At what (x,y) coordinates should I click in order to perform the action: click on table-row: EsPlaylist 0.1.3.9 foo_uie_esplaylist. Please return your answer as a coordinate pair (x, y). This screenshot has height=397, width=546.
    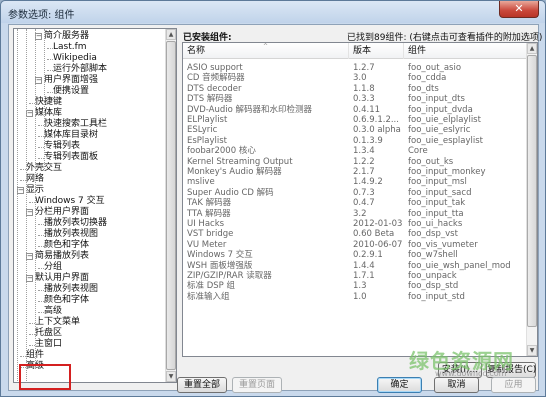
    Looking at the image, I should click on (355, 141).